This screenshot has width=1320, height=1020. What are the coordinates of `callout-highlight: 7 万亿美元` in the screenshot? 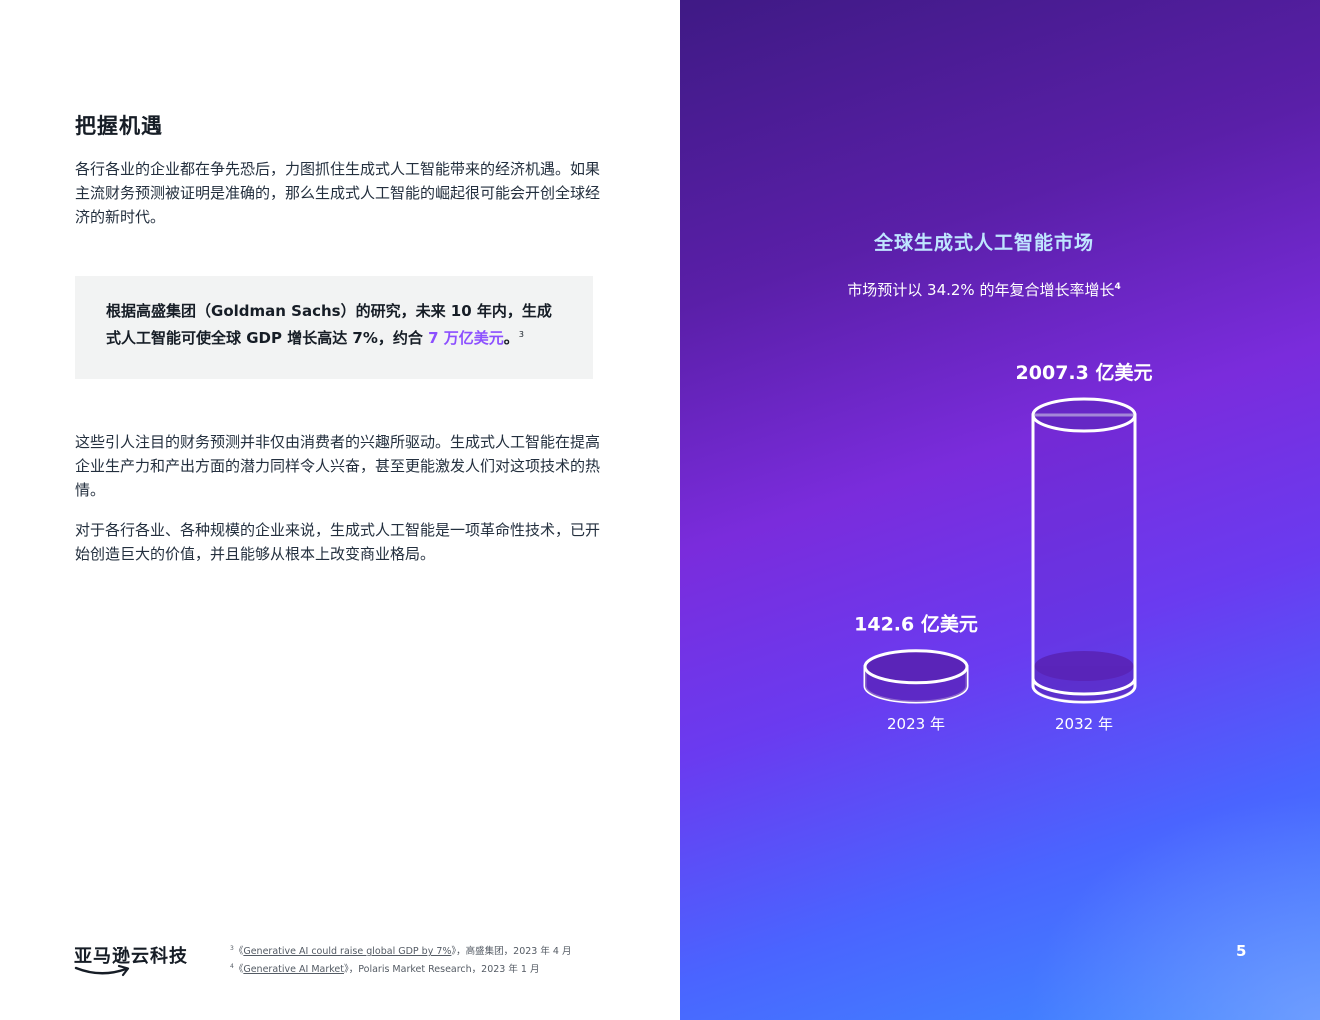 It's located at (466, 338).